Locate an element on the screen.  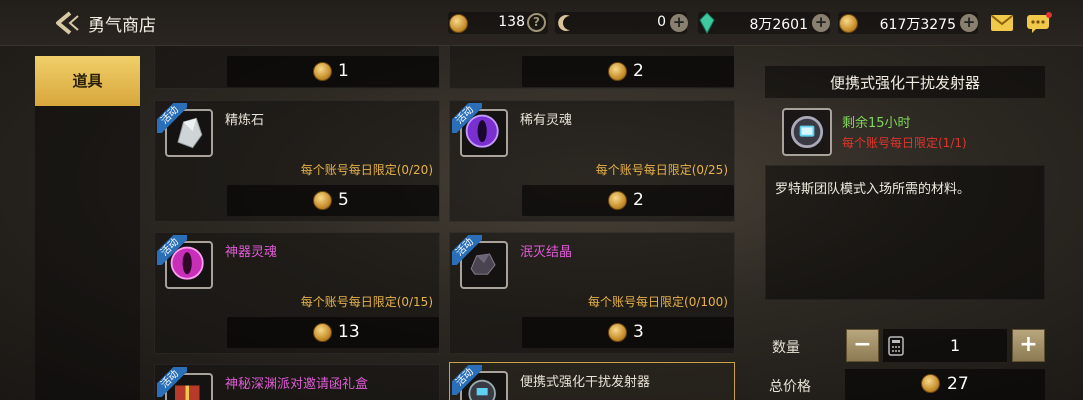
top-bar: 勇气商店 138 ? 0 + 8万2601 + 617万3275 + is located at coordinates (541, 23).